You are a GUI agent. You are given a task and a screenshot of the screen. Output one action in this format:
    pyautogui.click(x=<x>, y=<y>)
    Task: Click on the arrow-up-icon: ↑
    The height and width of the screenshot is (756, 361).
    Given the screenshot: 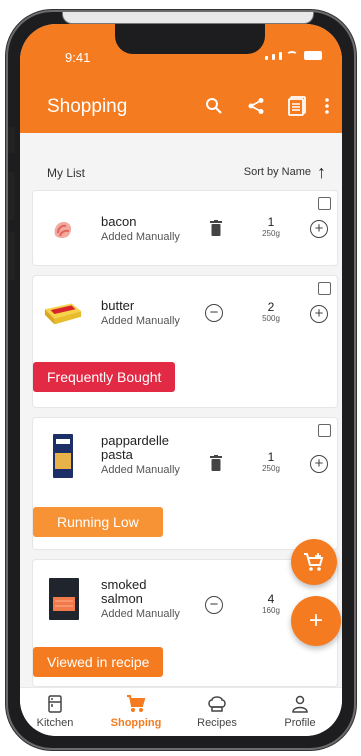 What is the action you would take?
    pyautogui.click(x=321, y=172)
    